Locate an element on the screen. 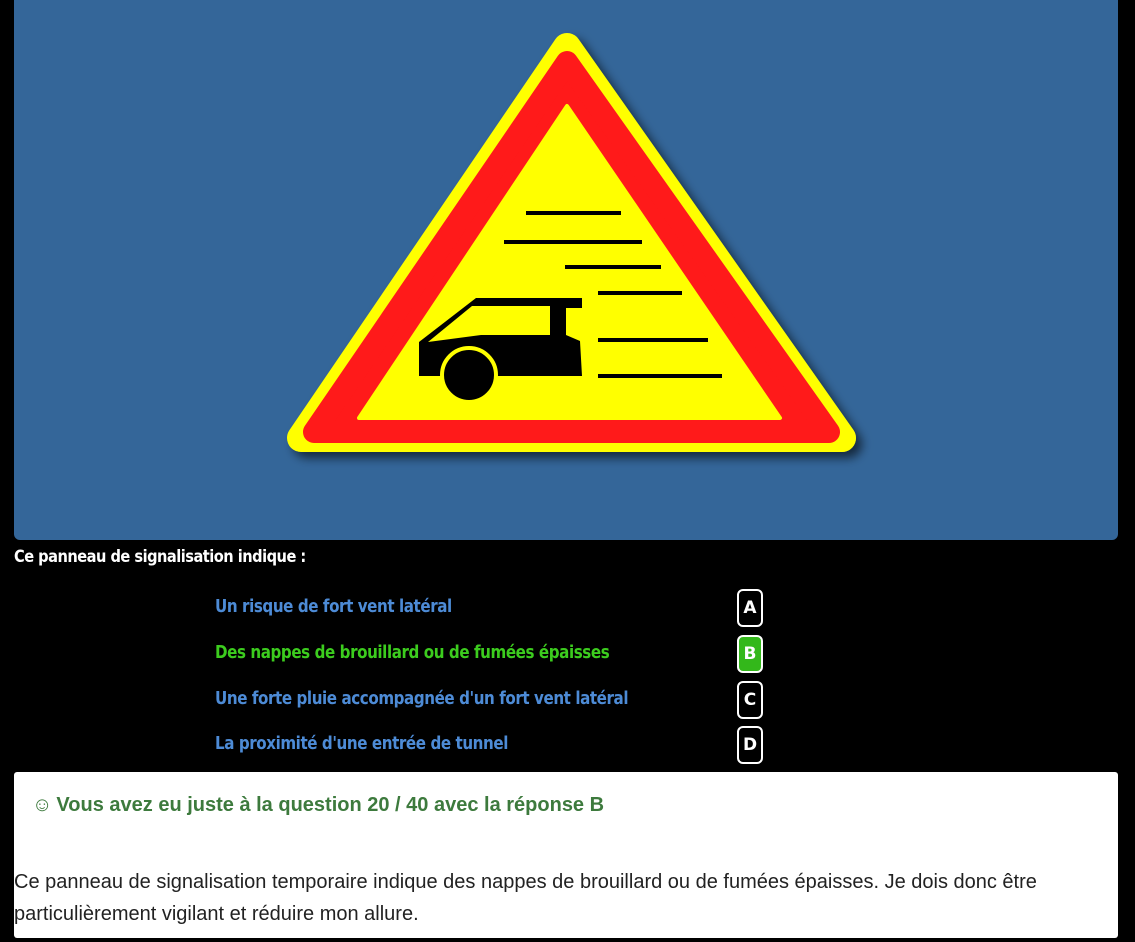  answer-key-badge: B is located at coordinates (750, 654).